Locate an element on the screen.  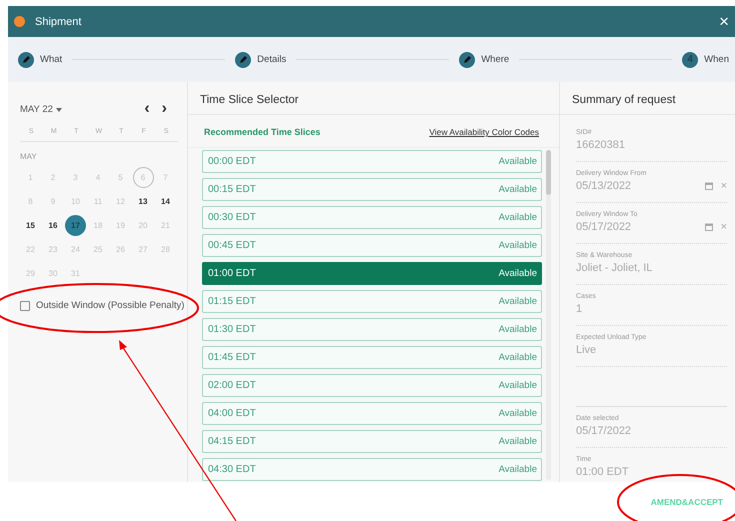
month-selector: MAY 22 is located at coordinates (41, 109).